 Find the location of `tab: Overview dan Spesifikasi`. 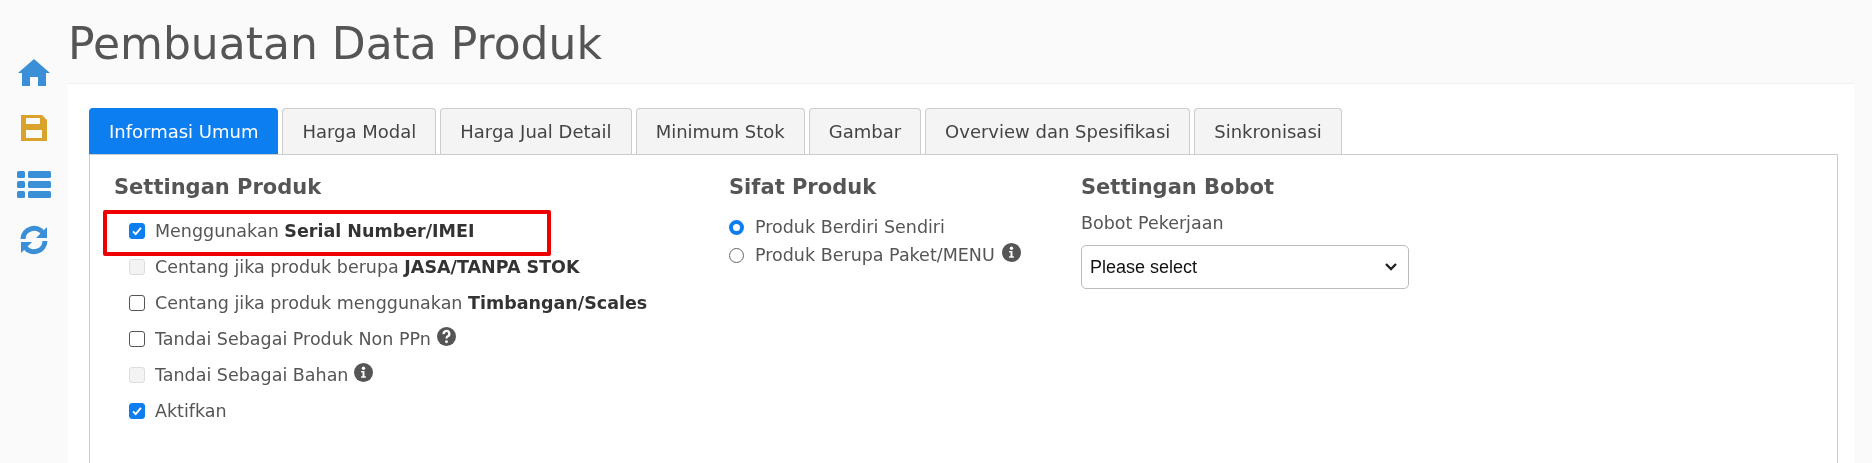

tab: Overview dan Spesifikasi is located at coordinates (1058, 131).